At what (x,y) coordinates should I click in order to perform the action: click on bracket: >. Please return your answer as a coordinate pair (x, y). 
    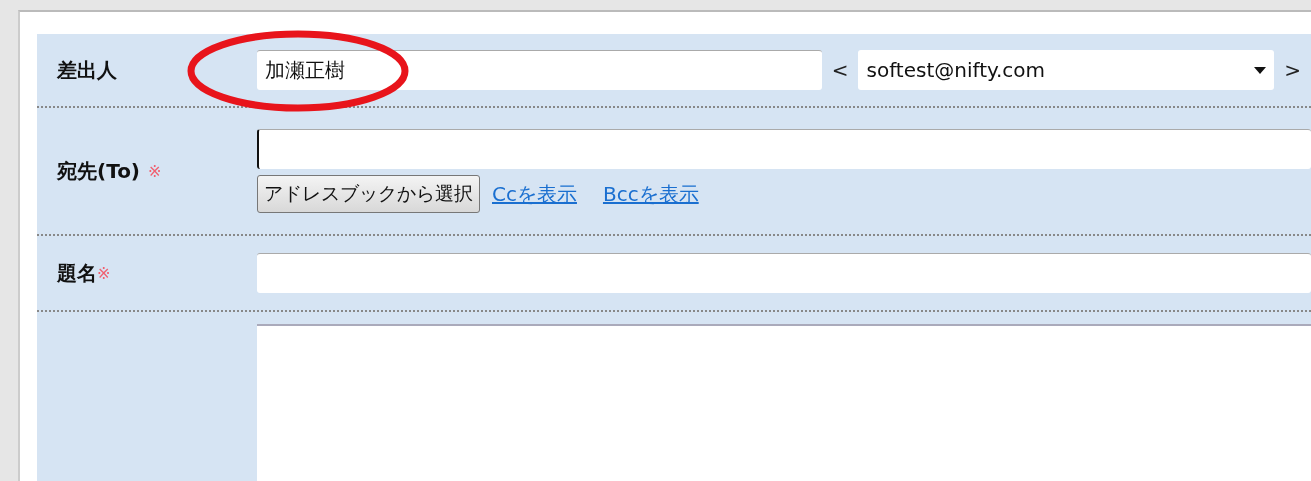
    Looking at the image, I should click on (1292, 70).